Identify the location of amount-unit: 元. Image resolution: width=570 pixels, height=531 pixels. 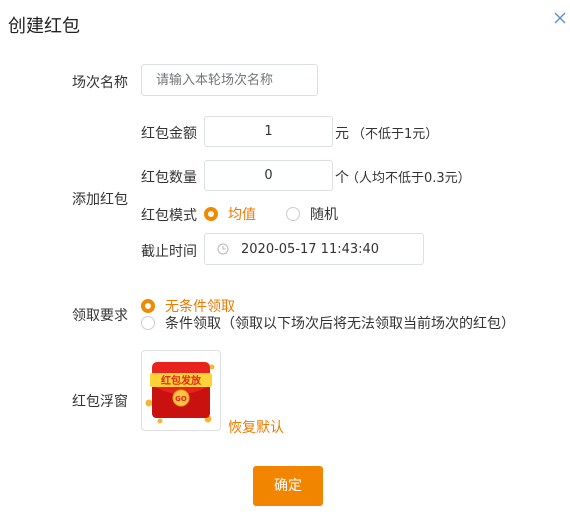
(342, 134).